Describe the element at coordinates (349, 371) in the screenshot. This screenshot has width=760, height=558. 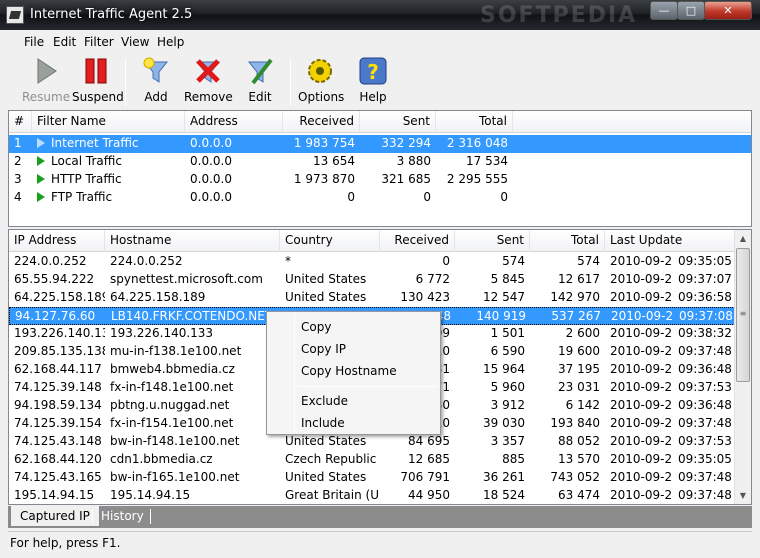
I see `ctx-copy-hostname: Copy Hostname` at that location.